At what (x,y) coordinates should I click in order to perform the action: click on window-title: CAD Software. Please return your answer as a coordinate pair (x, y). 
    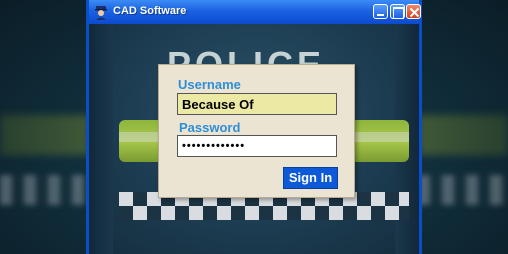
    Looking at the image, I should click on (150, 11).